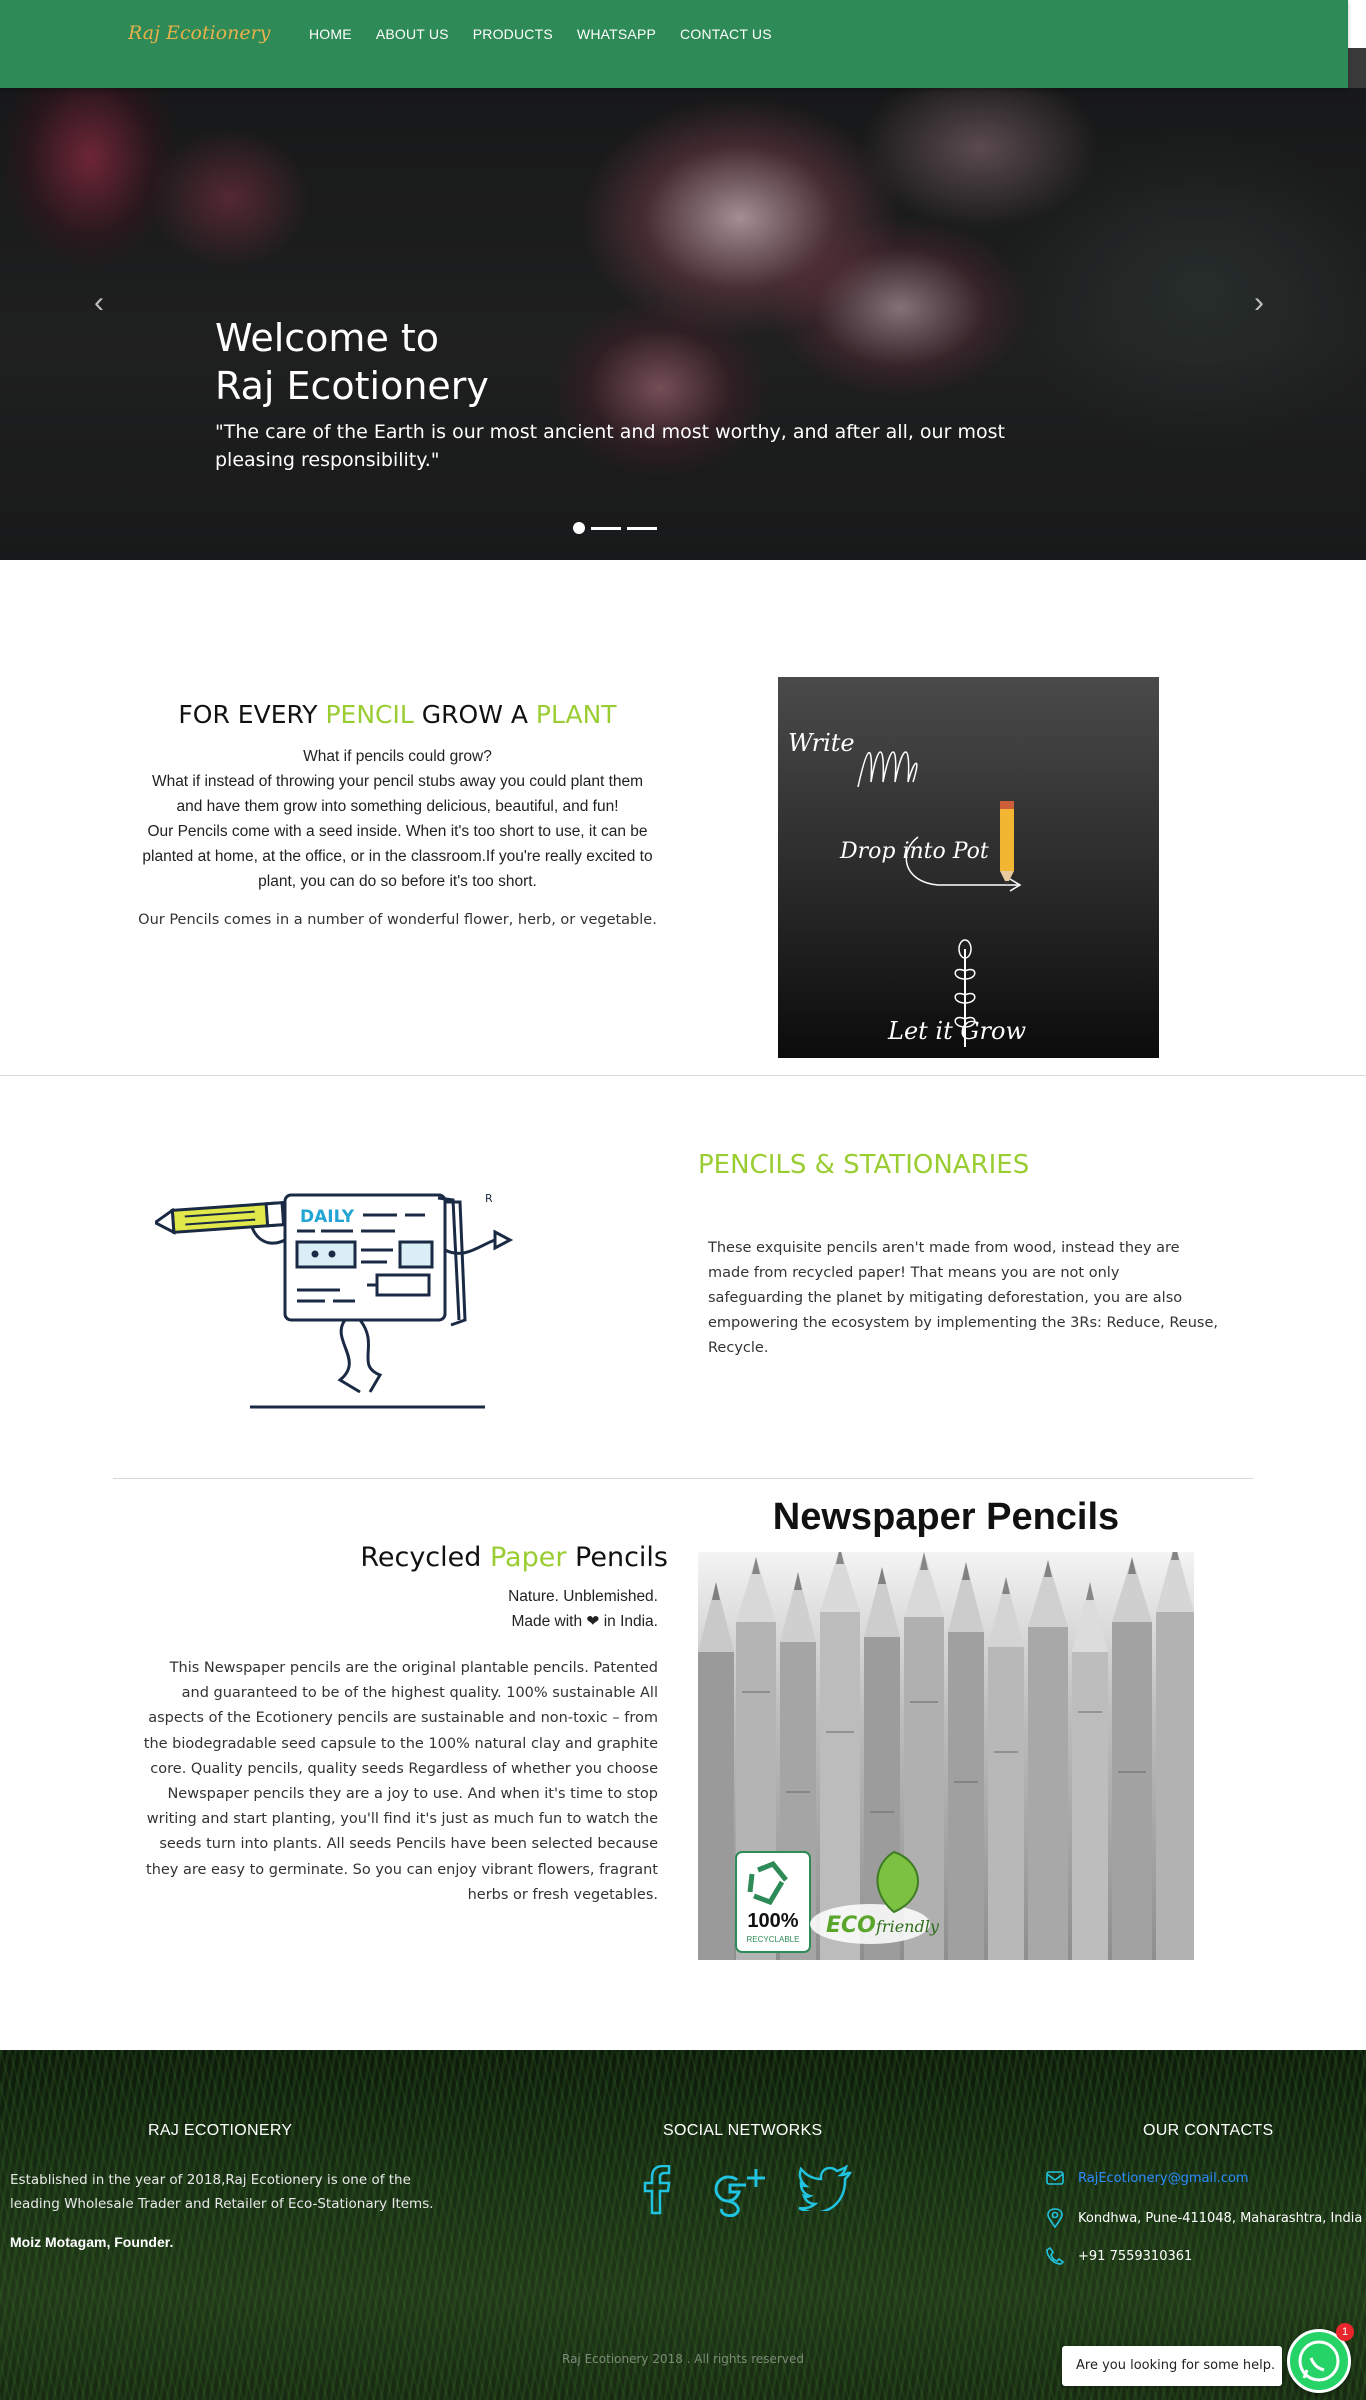 This screenshot has width=1366, height=2400. I want to click on tagline-nature: Nature. Unblemished., so click(583, 1596).